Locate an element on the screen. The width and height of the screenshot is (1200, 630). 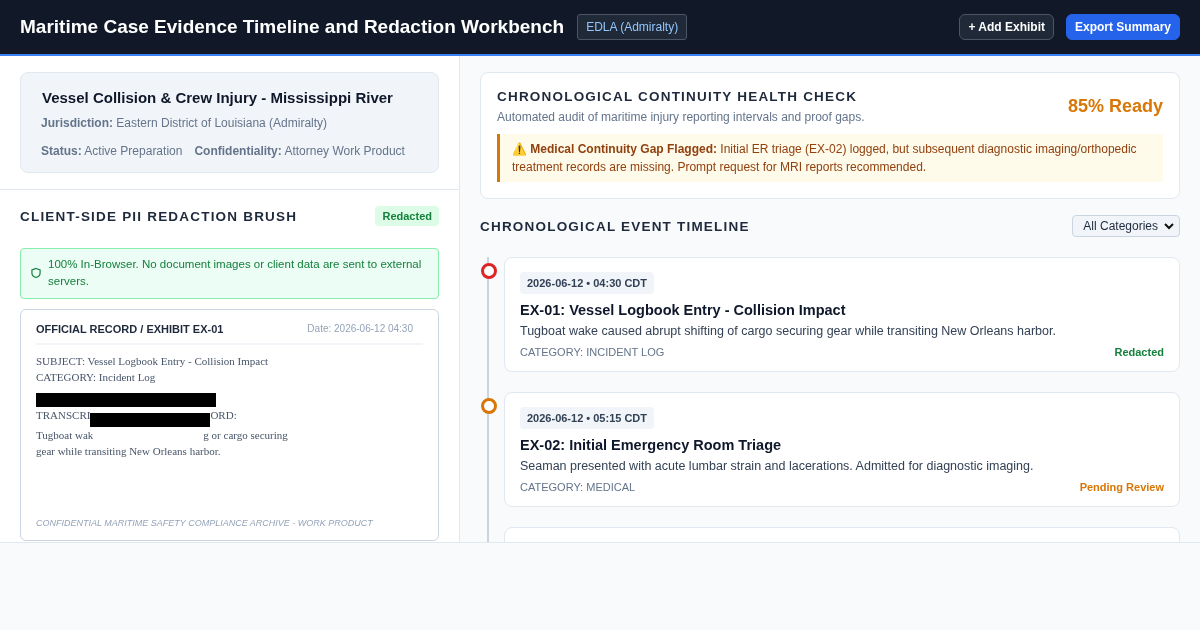
event-description: Seaman presented with acute lumbar strain and lacerations. Admitted for diagnostic imaging. is located at coordinates (777, 466).